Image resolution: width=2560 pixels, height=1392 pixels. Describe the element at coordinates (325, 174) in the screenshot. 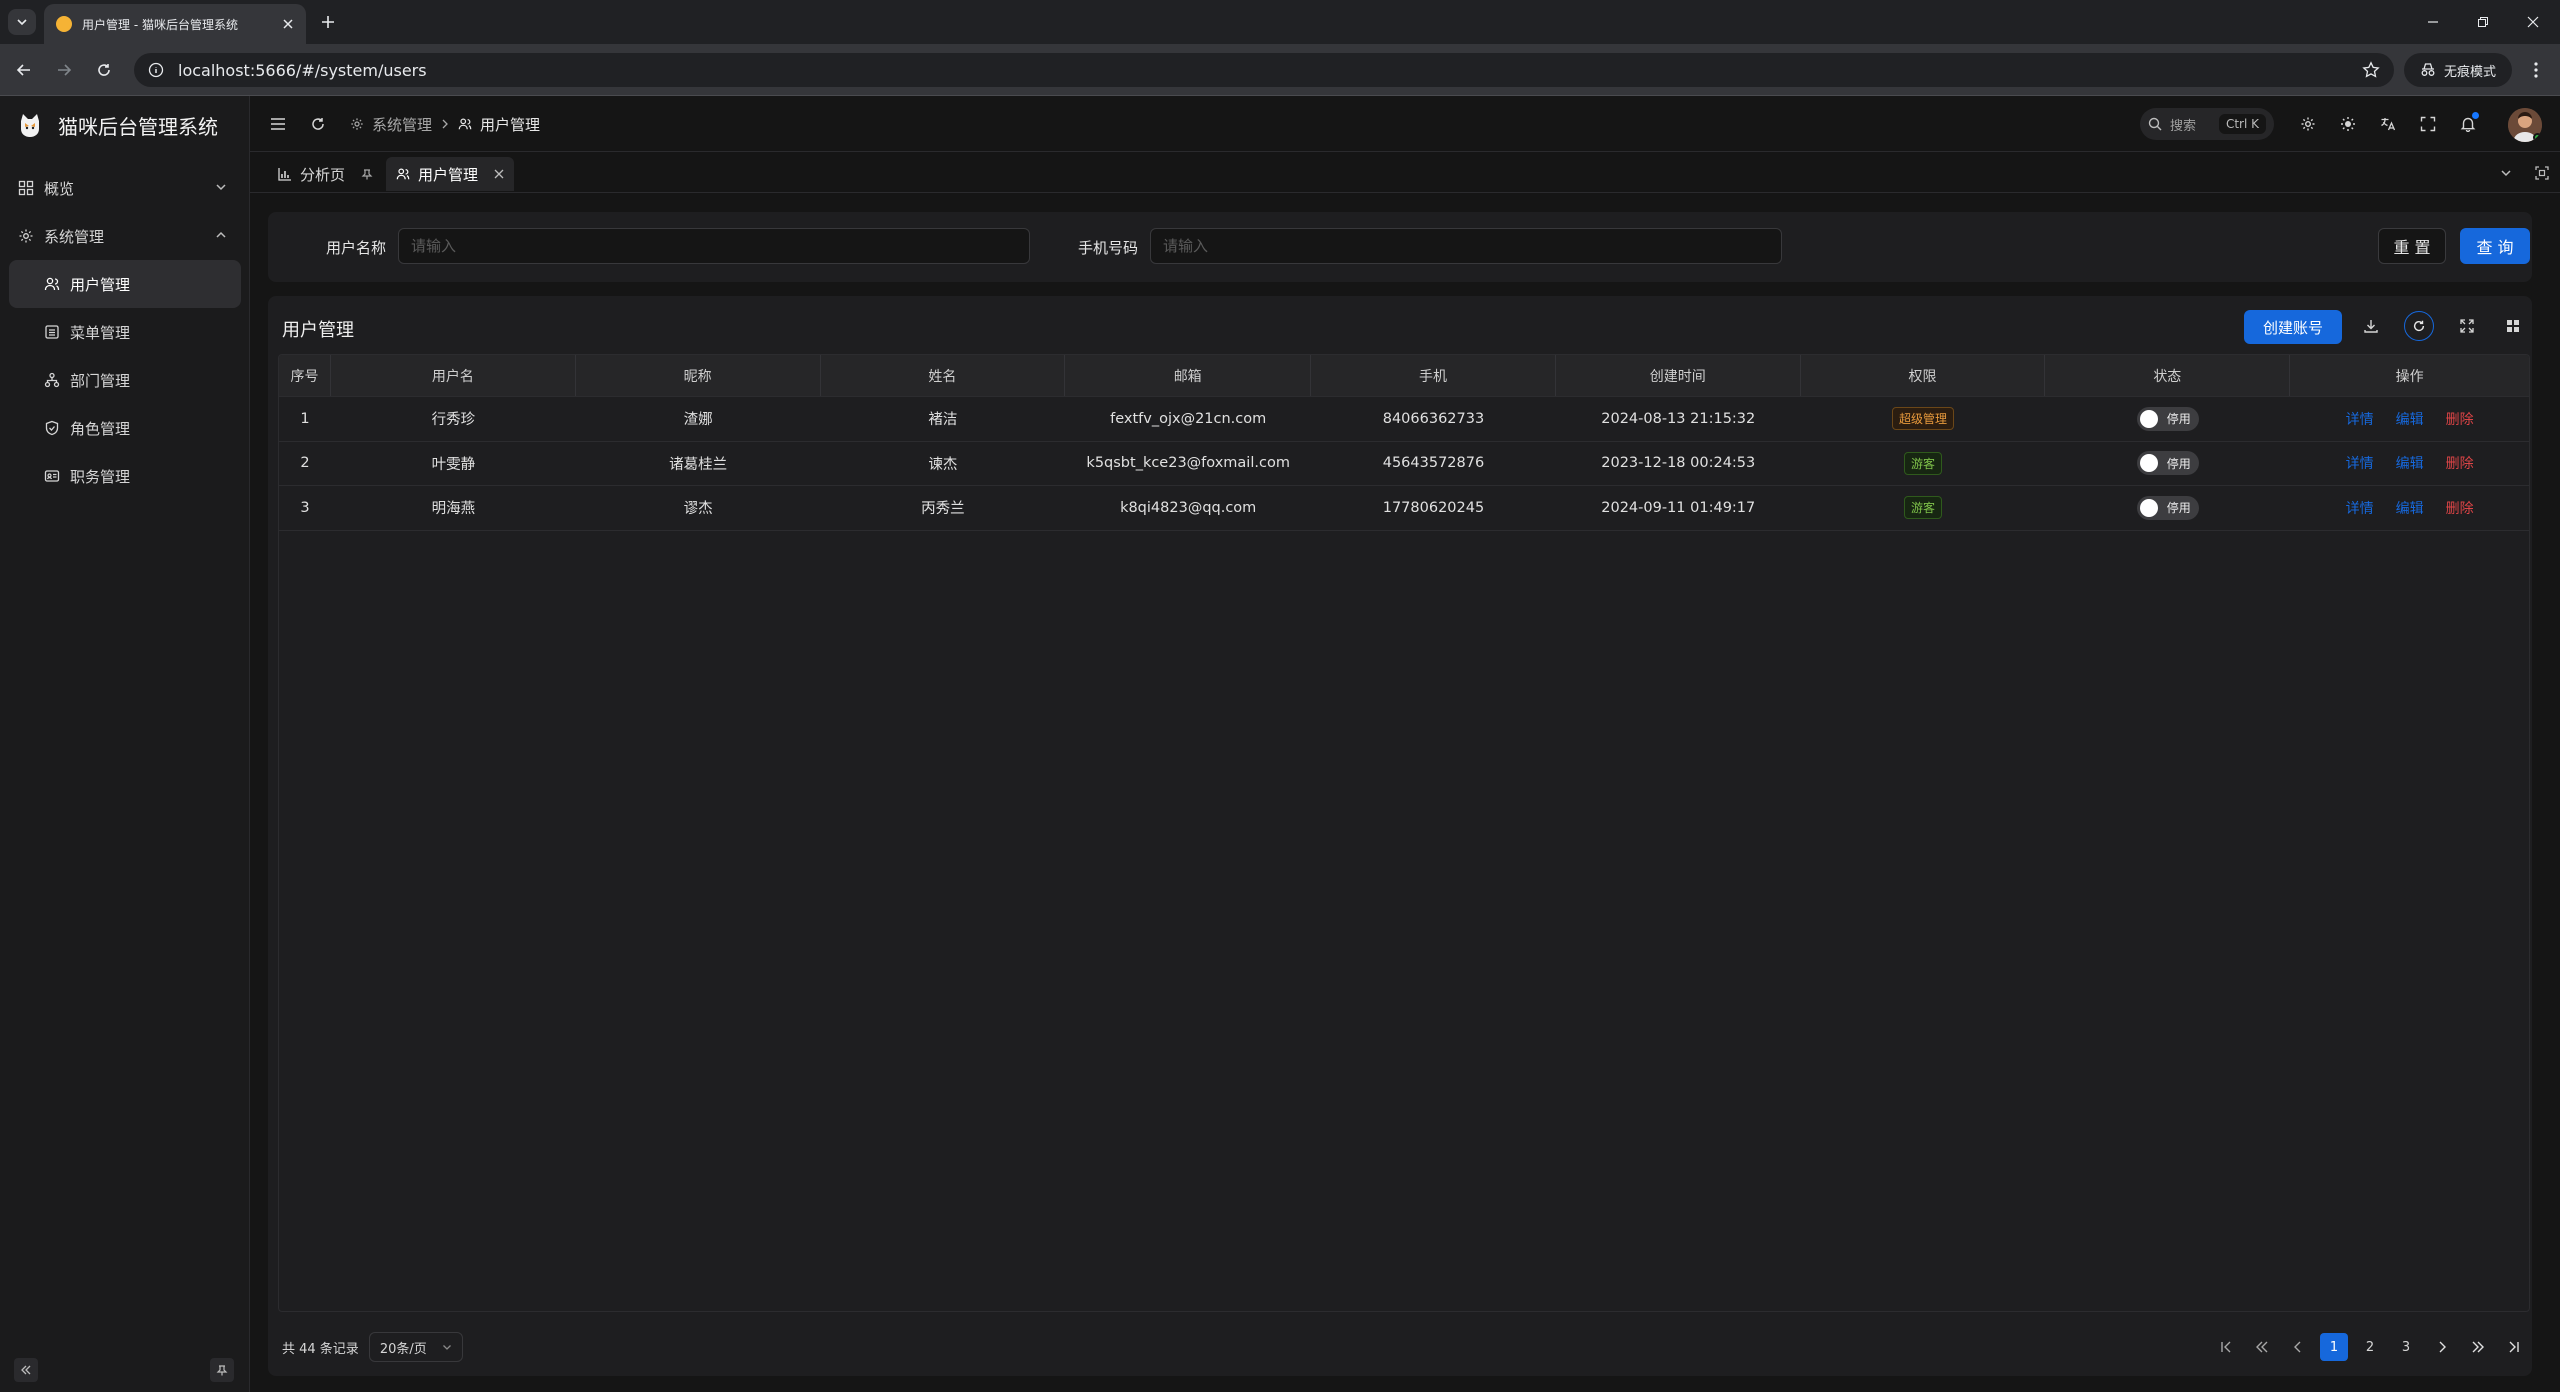

I see `tab-analytics: 分析页` at that location.